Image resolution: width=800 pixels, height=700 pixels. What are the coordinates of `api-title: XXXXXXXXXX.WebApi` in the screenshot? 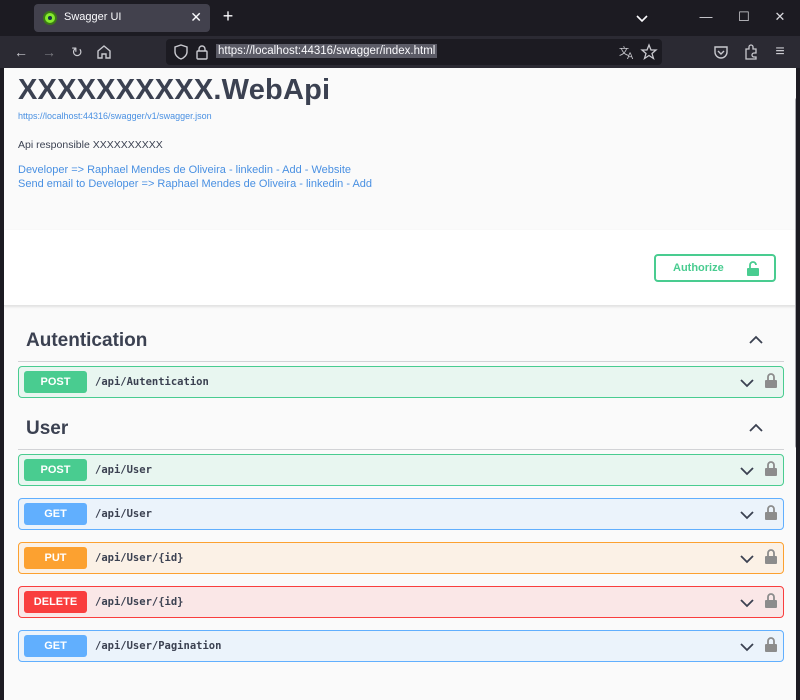 It's located at (174, 90).